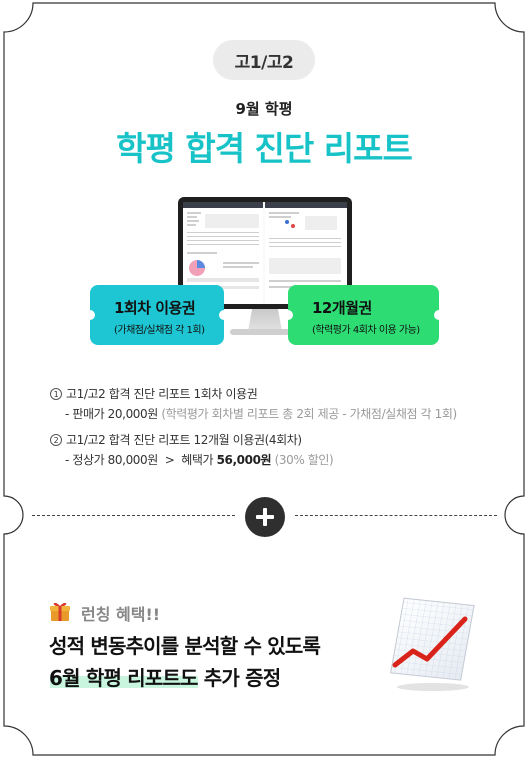  What do you see at coordinates (244, 460) in the screenshot?
I see `benefit-price: 56,000원` at bounding box center [244, 460].